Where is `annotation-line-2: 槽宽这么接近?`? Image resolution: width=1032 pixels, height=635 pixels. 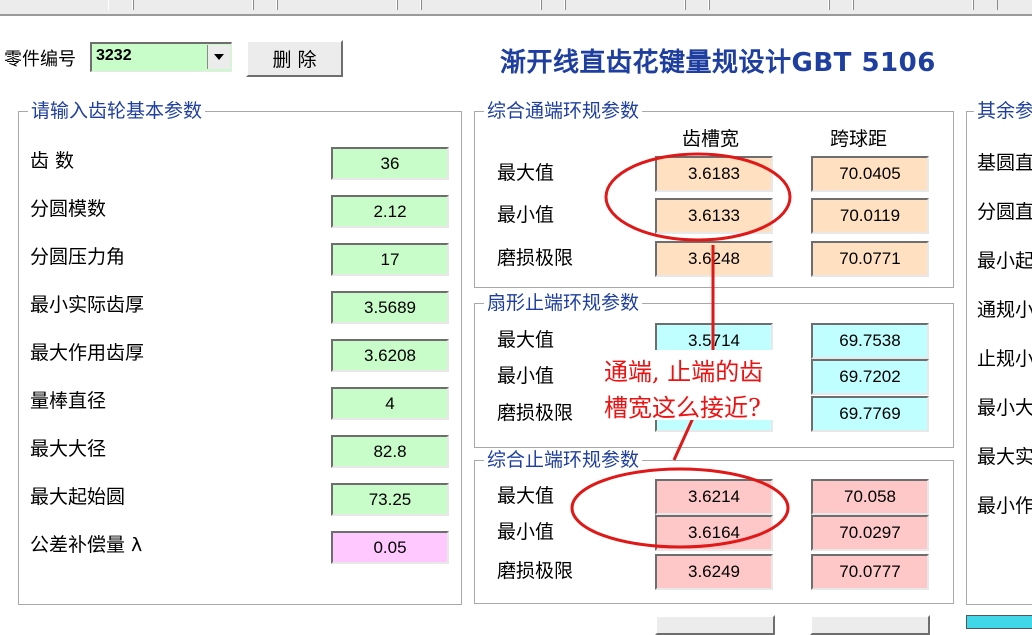 annotation-line-2: 槽宽这么接近? is located at coordinates (682, 408).